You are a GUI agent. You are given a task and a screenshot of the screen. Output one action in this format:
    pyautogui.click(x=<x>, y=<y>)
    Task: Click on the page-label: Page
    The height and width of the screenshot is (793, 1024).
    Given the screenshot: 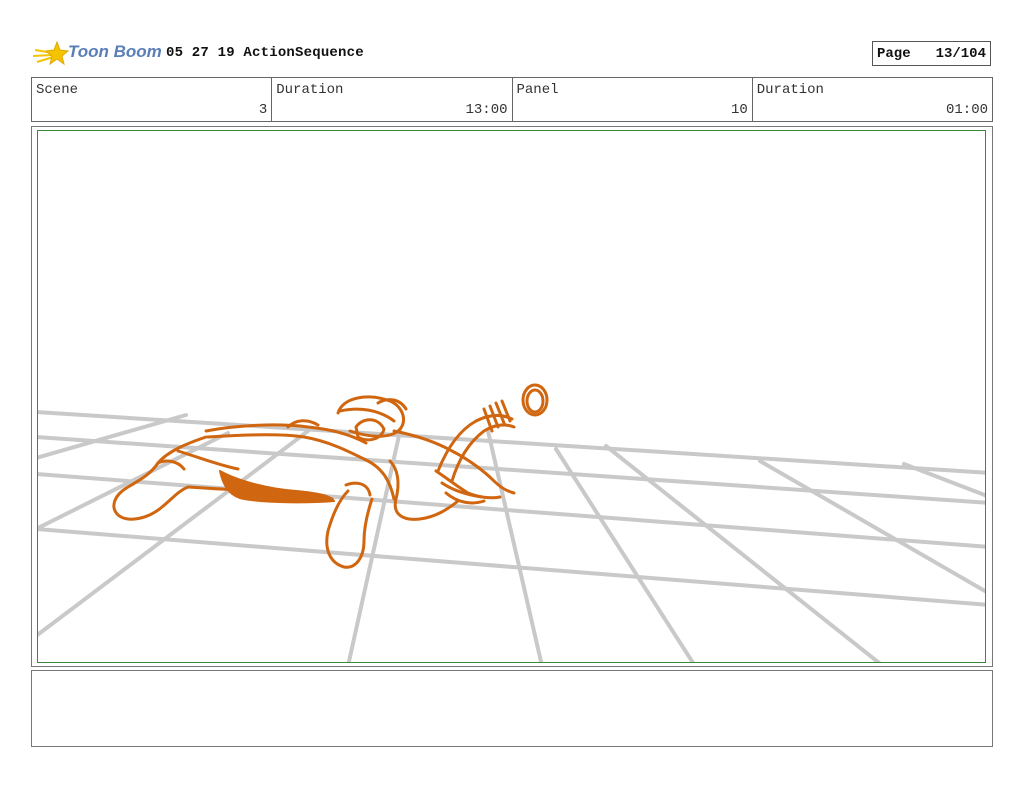 What is the action you would take?
    pyautogui.click(x=894, y=53)
    